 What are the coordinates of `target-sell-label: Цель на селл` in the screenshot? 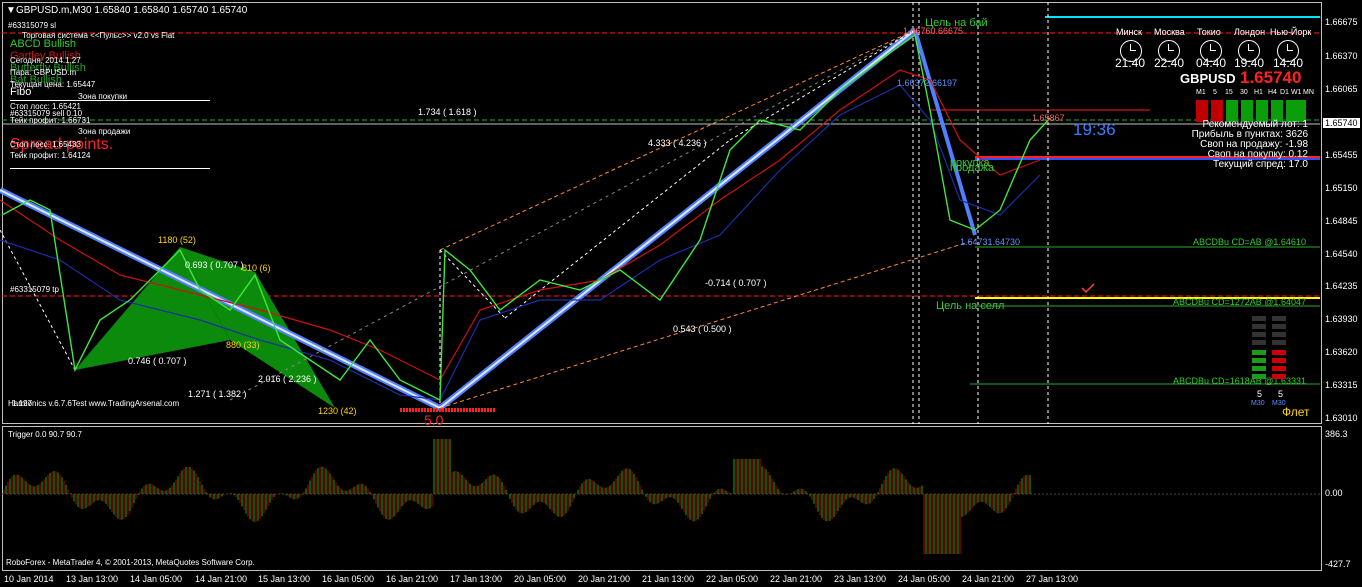 It's located at (970, 306).